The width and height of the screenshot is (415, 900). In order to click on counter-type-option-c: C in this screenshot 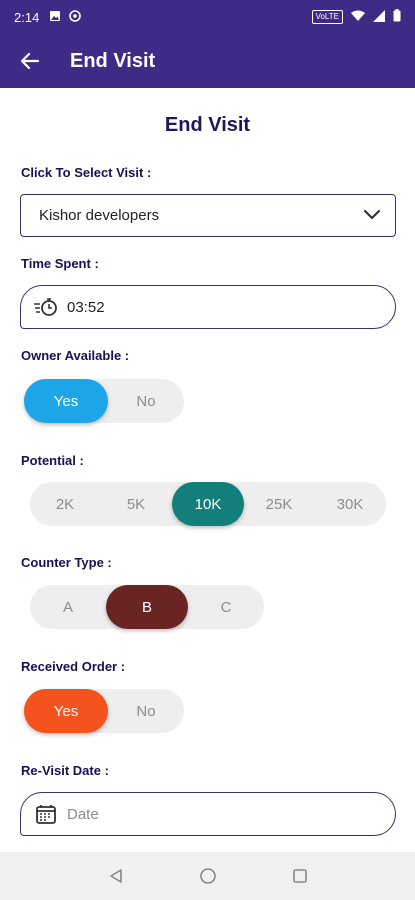, I will do `click(226, 607)`.